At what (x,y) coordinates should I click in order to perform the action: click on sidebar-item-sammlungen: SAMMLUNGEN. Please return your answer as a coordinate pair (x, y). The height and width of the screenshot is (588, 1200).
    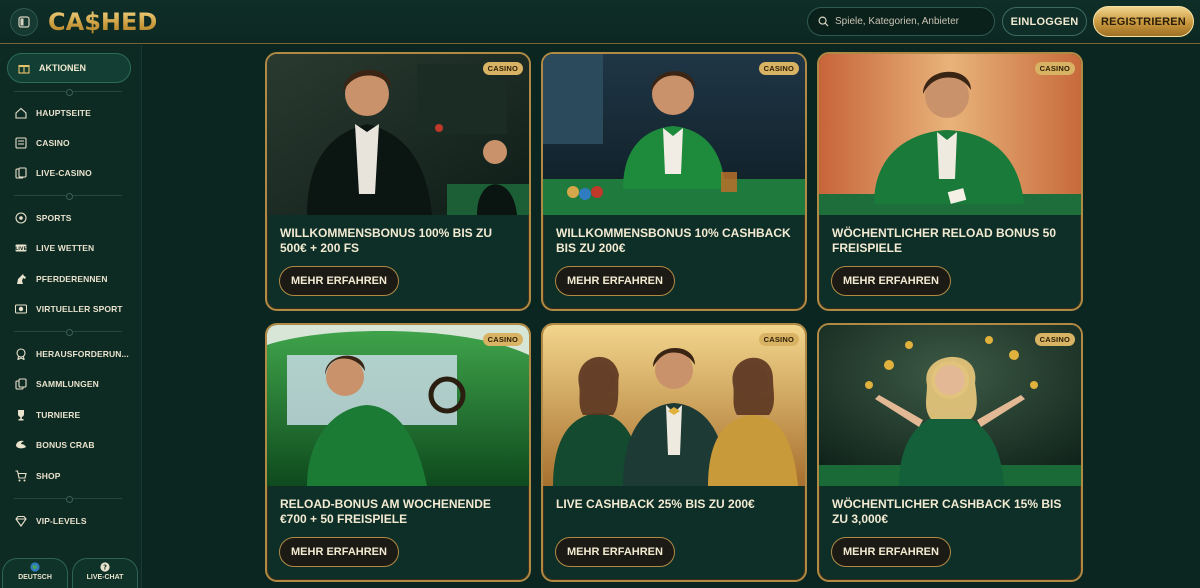
    Looking at the image, I should click on (75, 384).